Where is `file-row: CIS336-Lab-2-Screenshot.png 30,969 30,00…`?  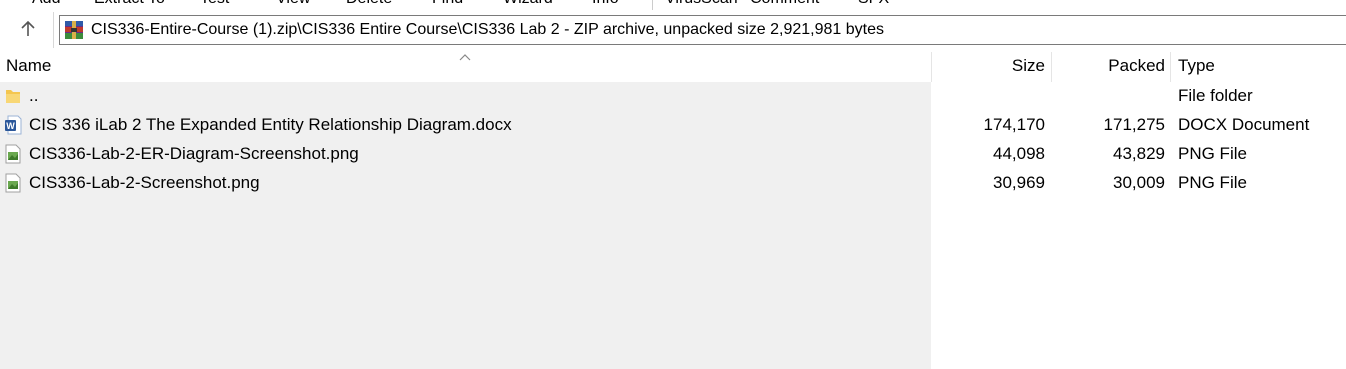 file-row: CIS336-Lab-2-Screenshot.png 30,969 30,00… is located at coordinates (673, 183).